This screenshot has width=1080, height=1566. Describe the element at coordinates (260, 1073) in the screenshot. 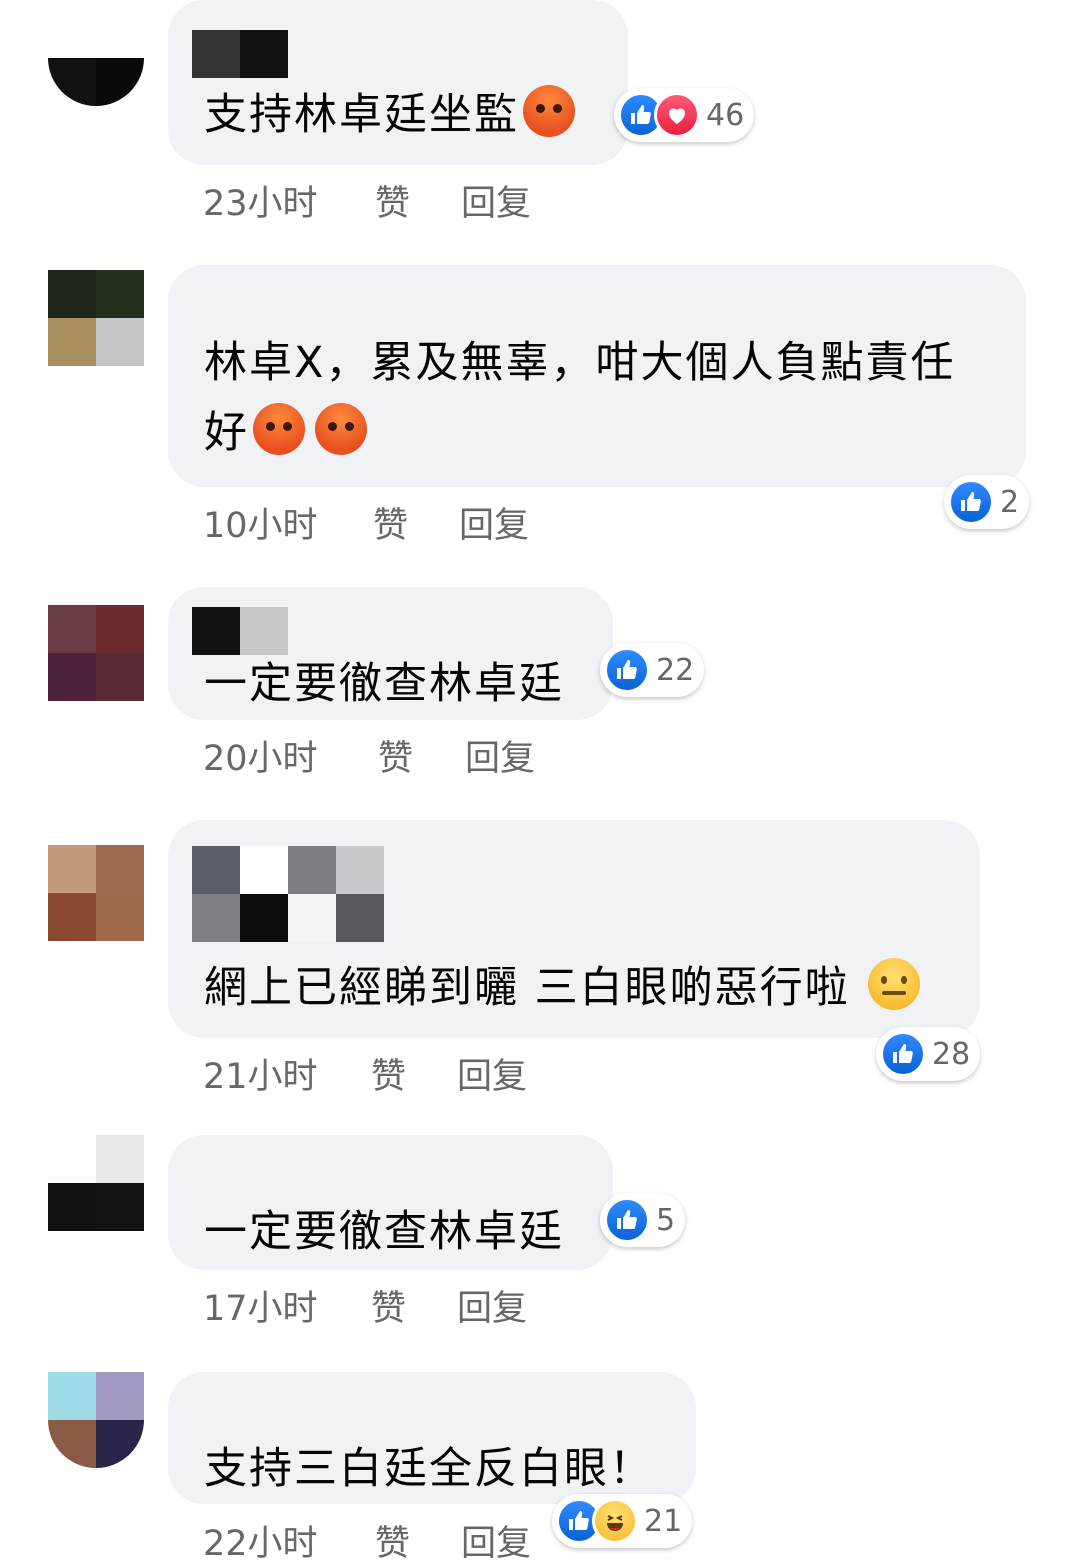

I see `timestamp: 21小时` at that location.